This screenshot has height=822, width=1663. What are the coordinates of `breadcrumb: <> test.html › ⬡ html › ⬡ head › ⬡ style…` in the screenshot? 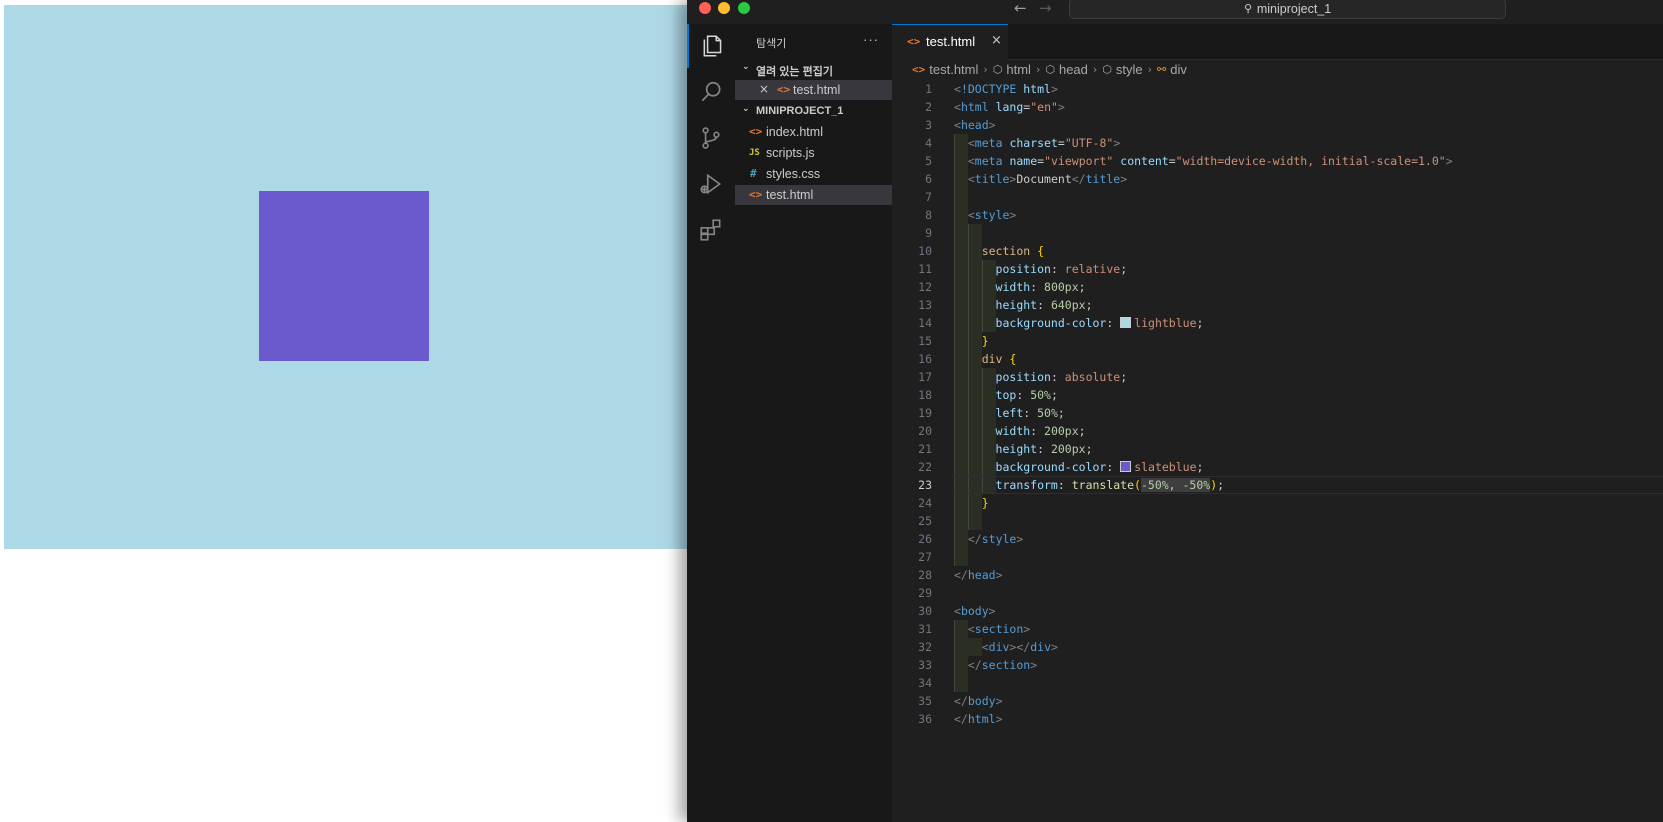 It's located at (1049, 69).